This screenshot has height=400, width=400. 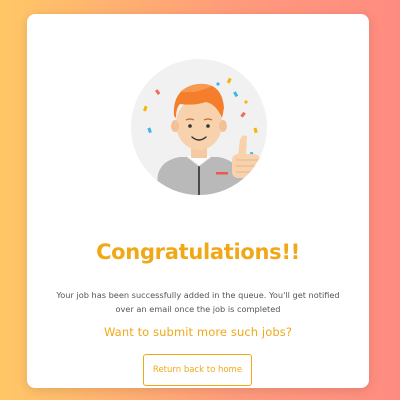 I want to click on submit-more-prompt: Want to submit more such jobs?, so click(x=198, y=332).